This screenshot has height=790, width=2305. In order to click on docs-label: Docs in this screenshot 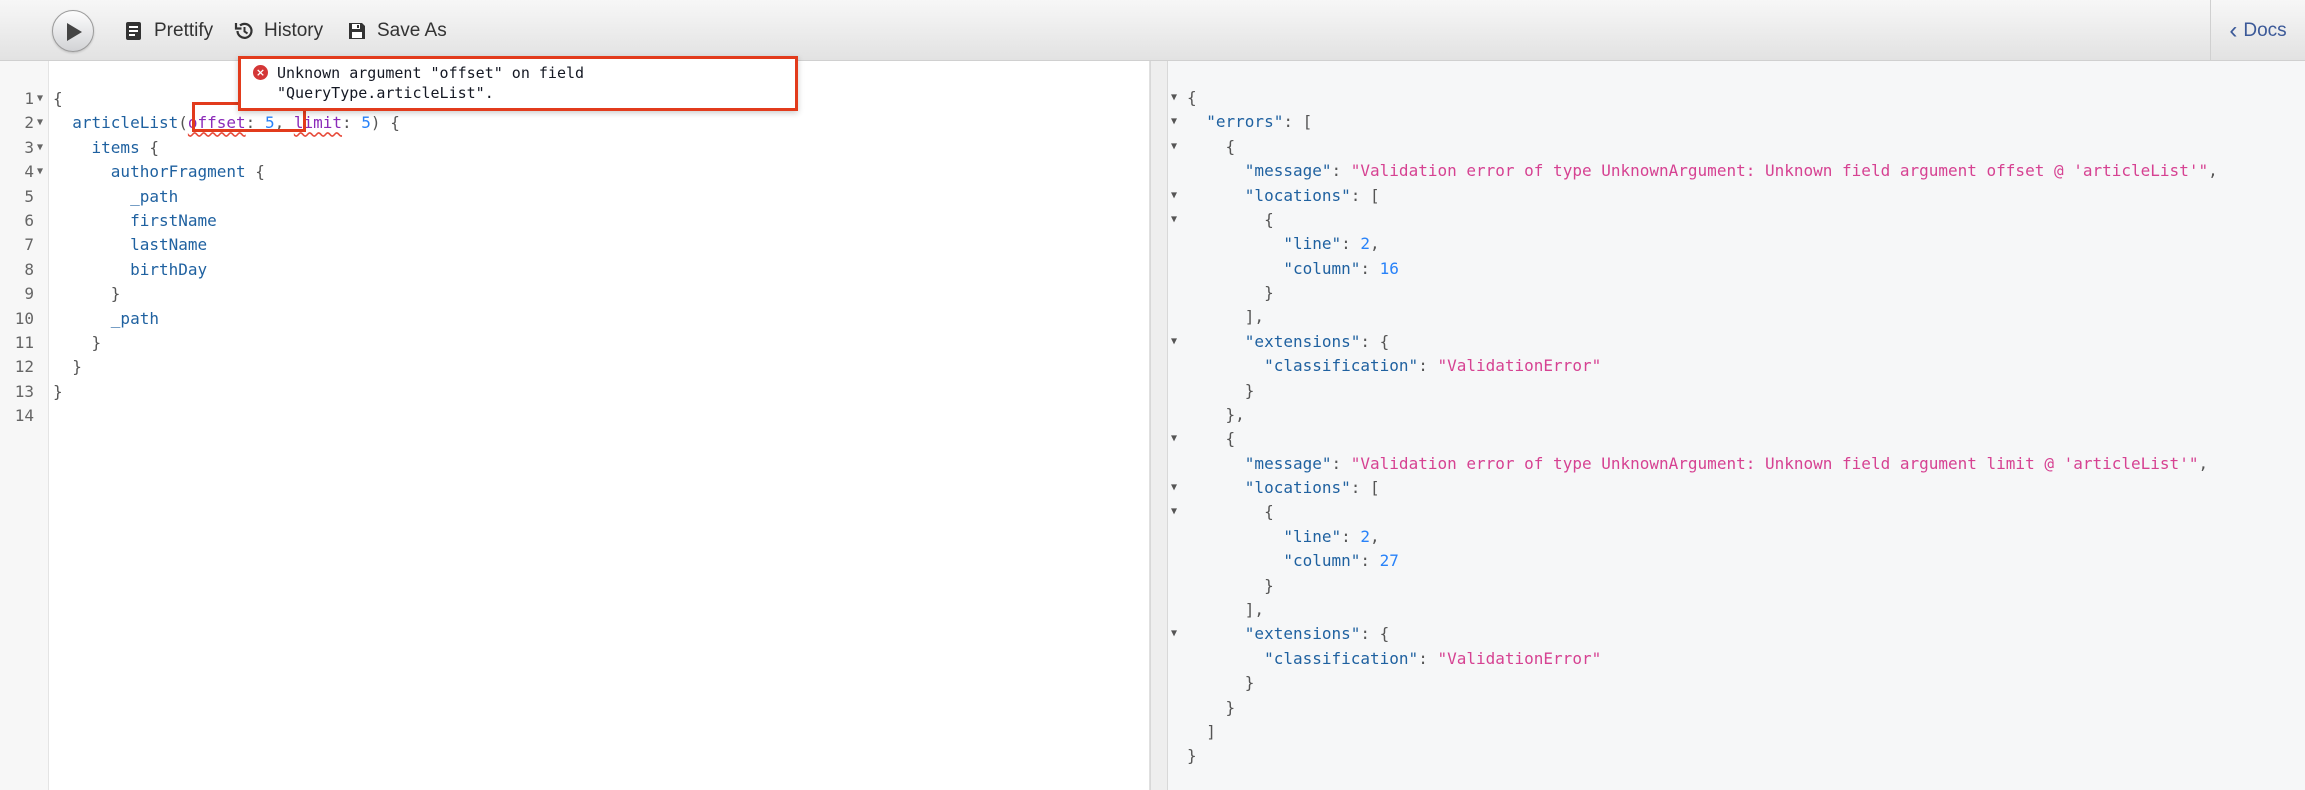, I will do `click(2265, 30)`.